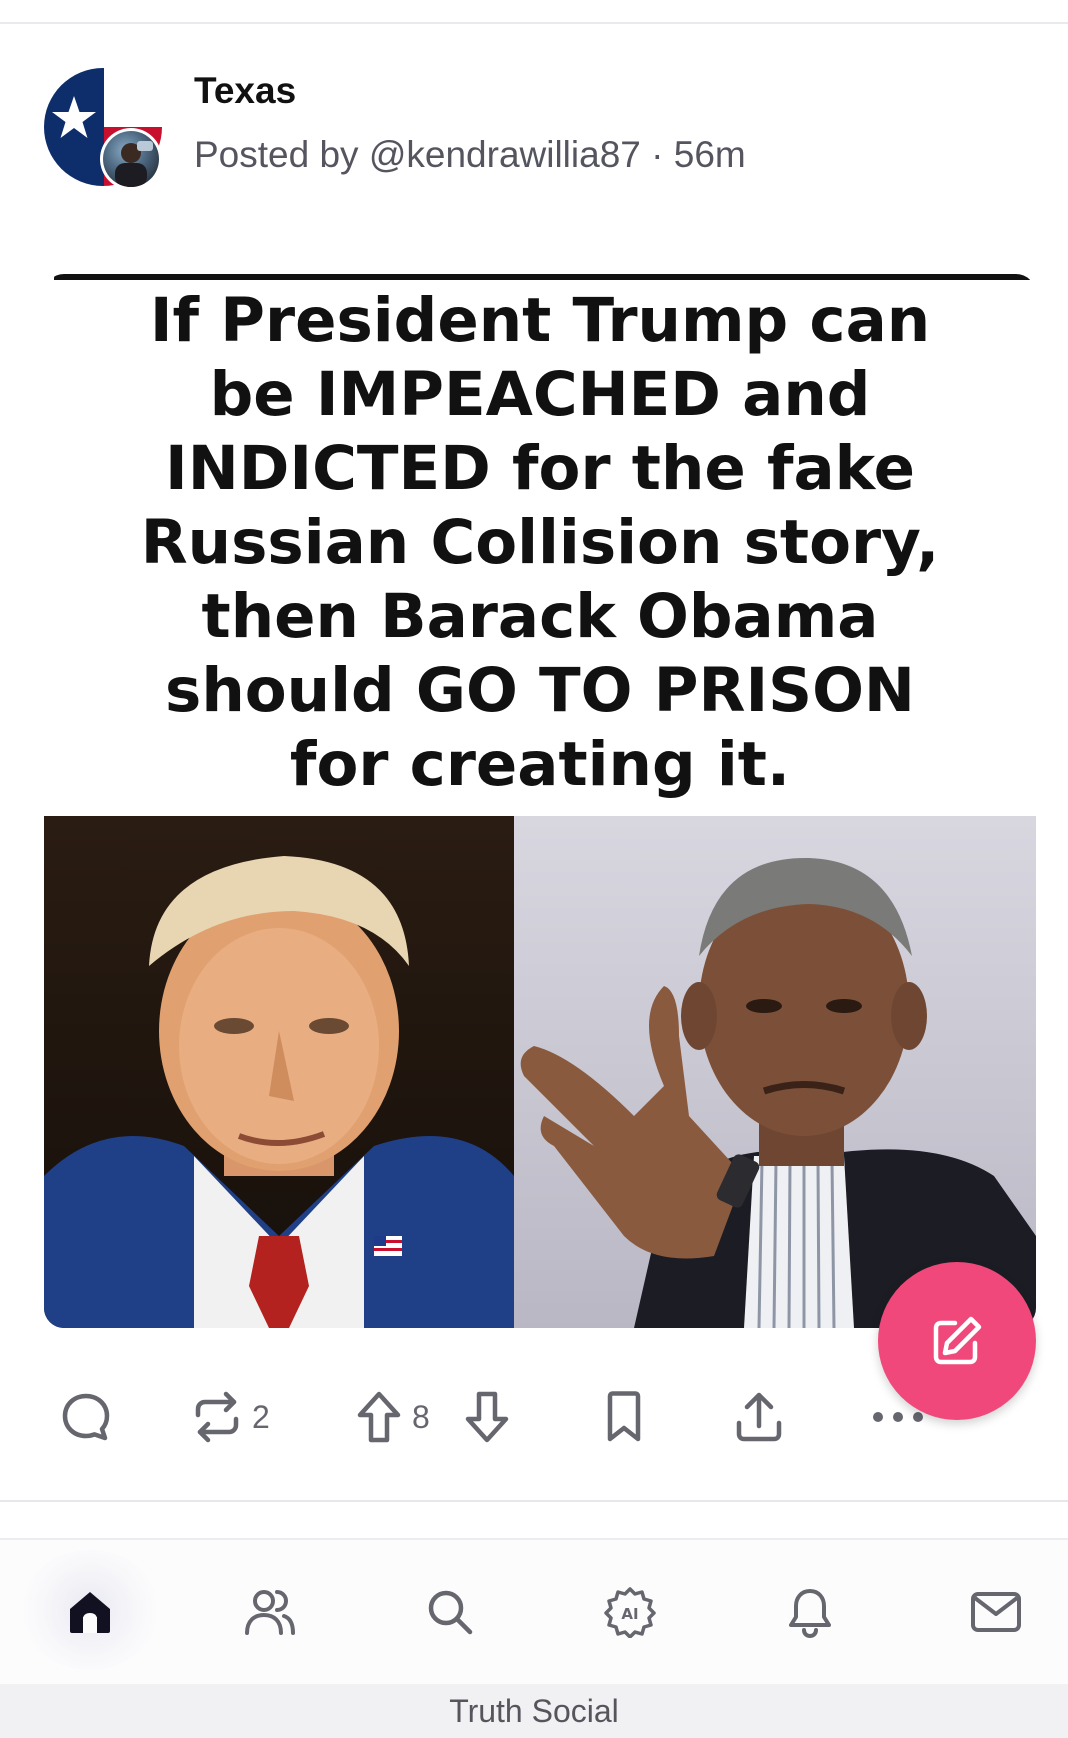  Describe the element at coordinates (534, 1612) in the screenshot. I see `bottom-nav: AI` at that location.